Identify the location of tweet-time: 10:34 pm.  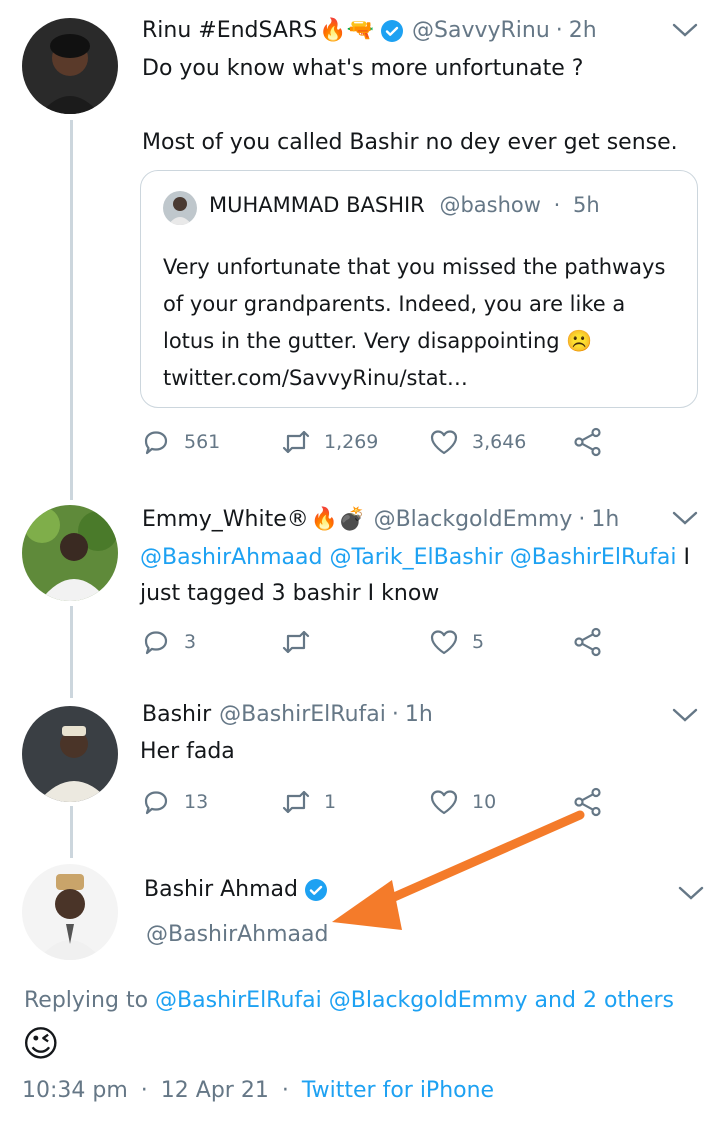
(75, 1090).